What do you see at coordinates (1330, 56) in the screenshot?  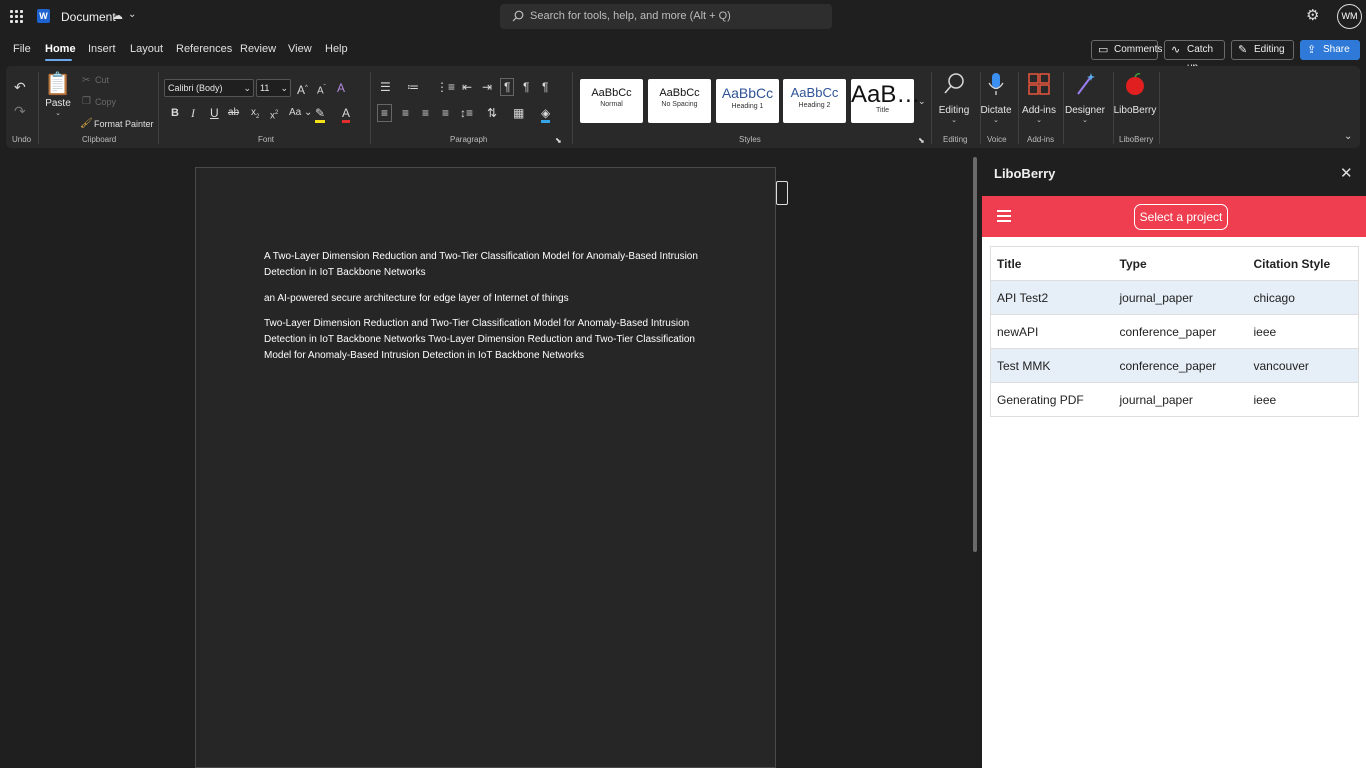 I see `share-button: ⇪Share ⌄` at bounding box center [1330, 56].